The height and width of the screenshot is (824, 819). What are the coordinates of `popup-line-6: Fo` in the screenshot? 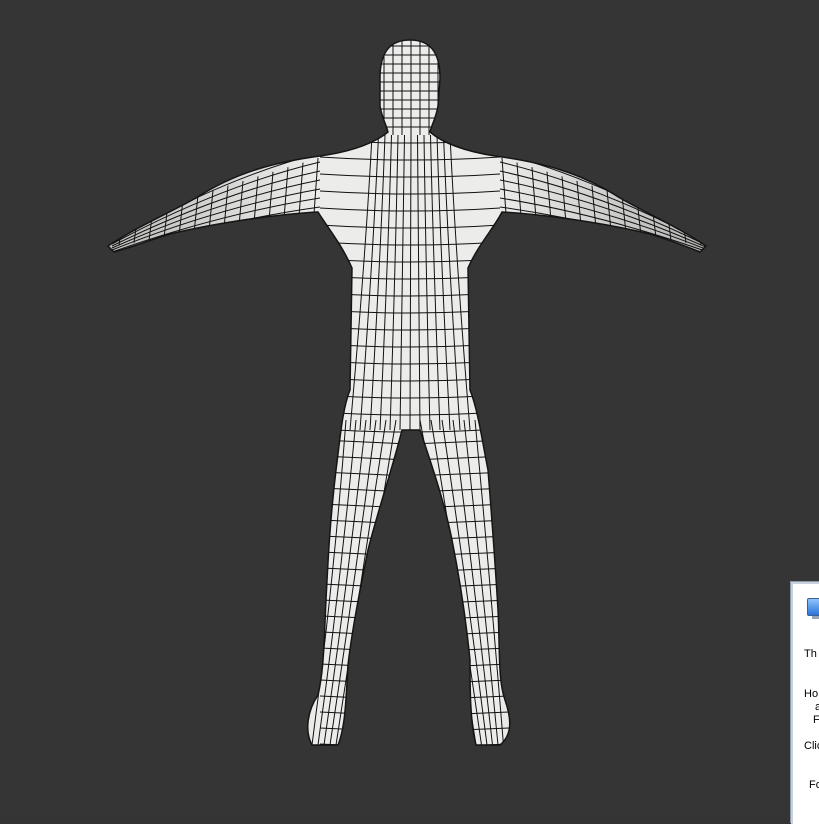 It's located at (814, 785).